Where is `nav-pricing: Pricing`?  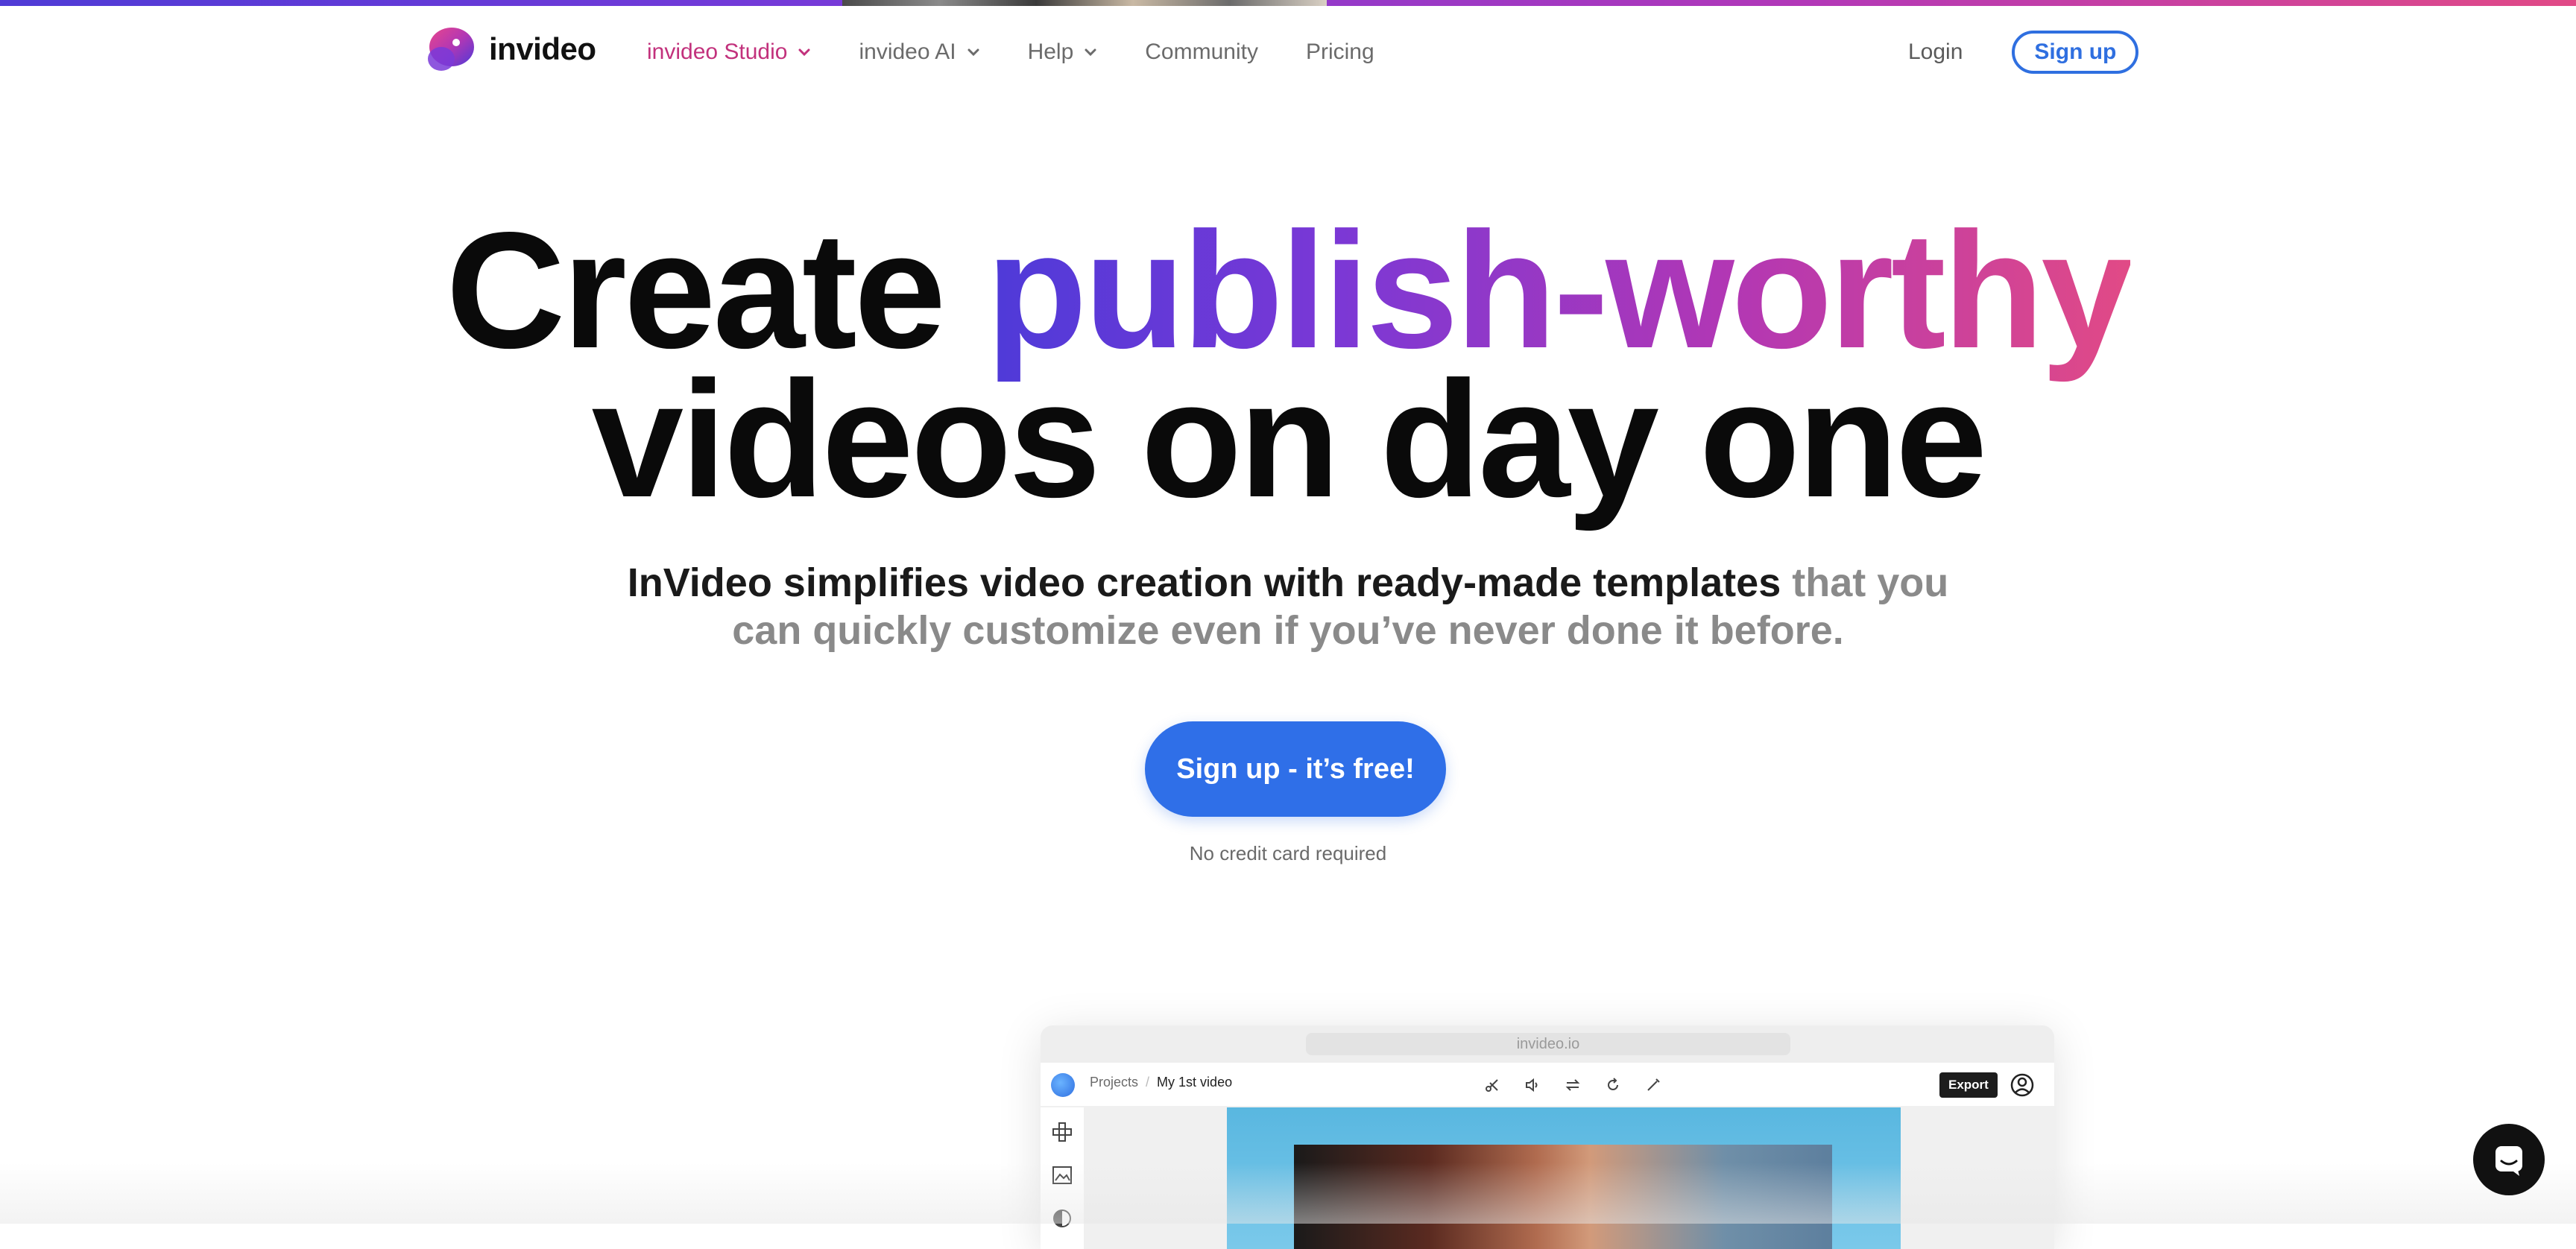
nav-pricing: Pricing is located at coordinates (1340, 52).